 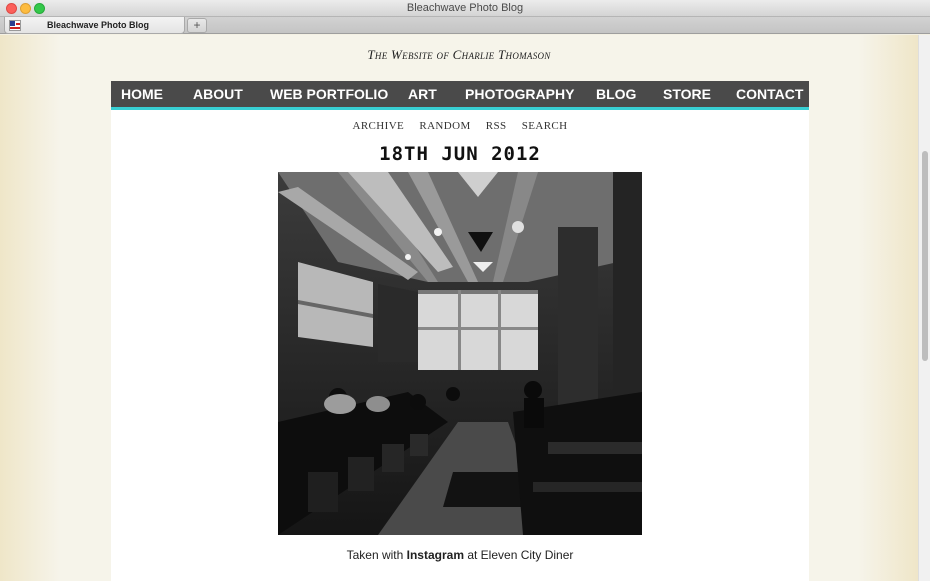 What do you see at coordinates (39, 8) in the screenshot?
I see `zoom-window-button` at bounding box center [39, 8].